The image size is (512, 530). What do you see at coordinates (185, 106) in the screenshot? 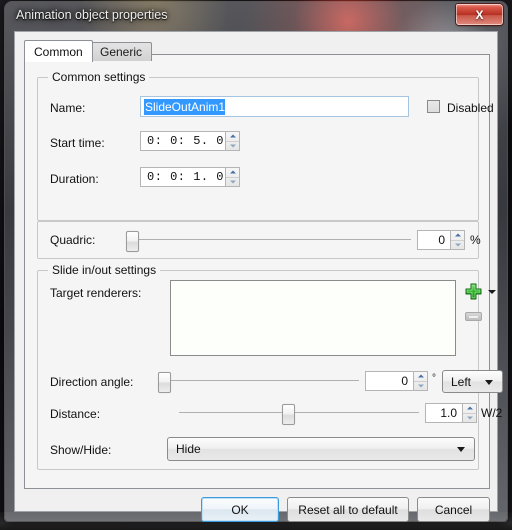
I see `name-input-value: SlideOutAnim1` at bounding box center [185, 106].